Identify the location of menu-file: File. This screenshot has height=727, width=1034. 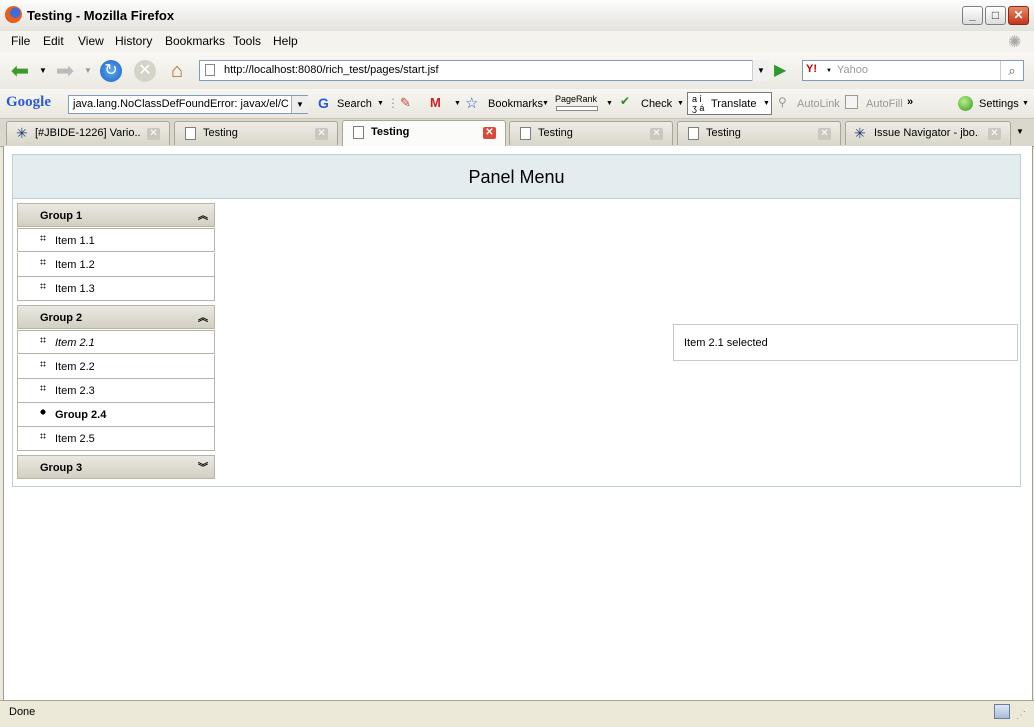
(20, 41).